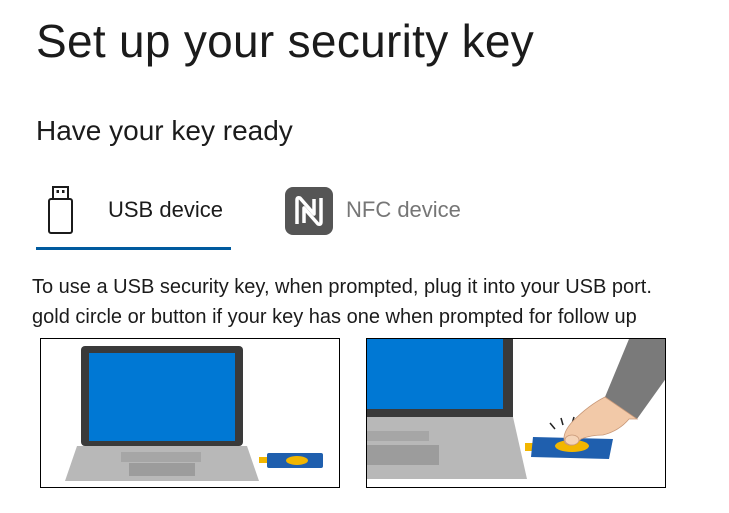 The width and height of the screenshot is (729, 513). I want to click on tab-nfc-label: NFC device, so click(403, 209).